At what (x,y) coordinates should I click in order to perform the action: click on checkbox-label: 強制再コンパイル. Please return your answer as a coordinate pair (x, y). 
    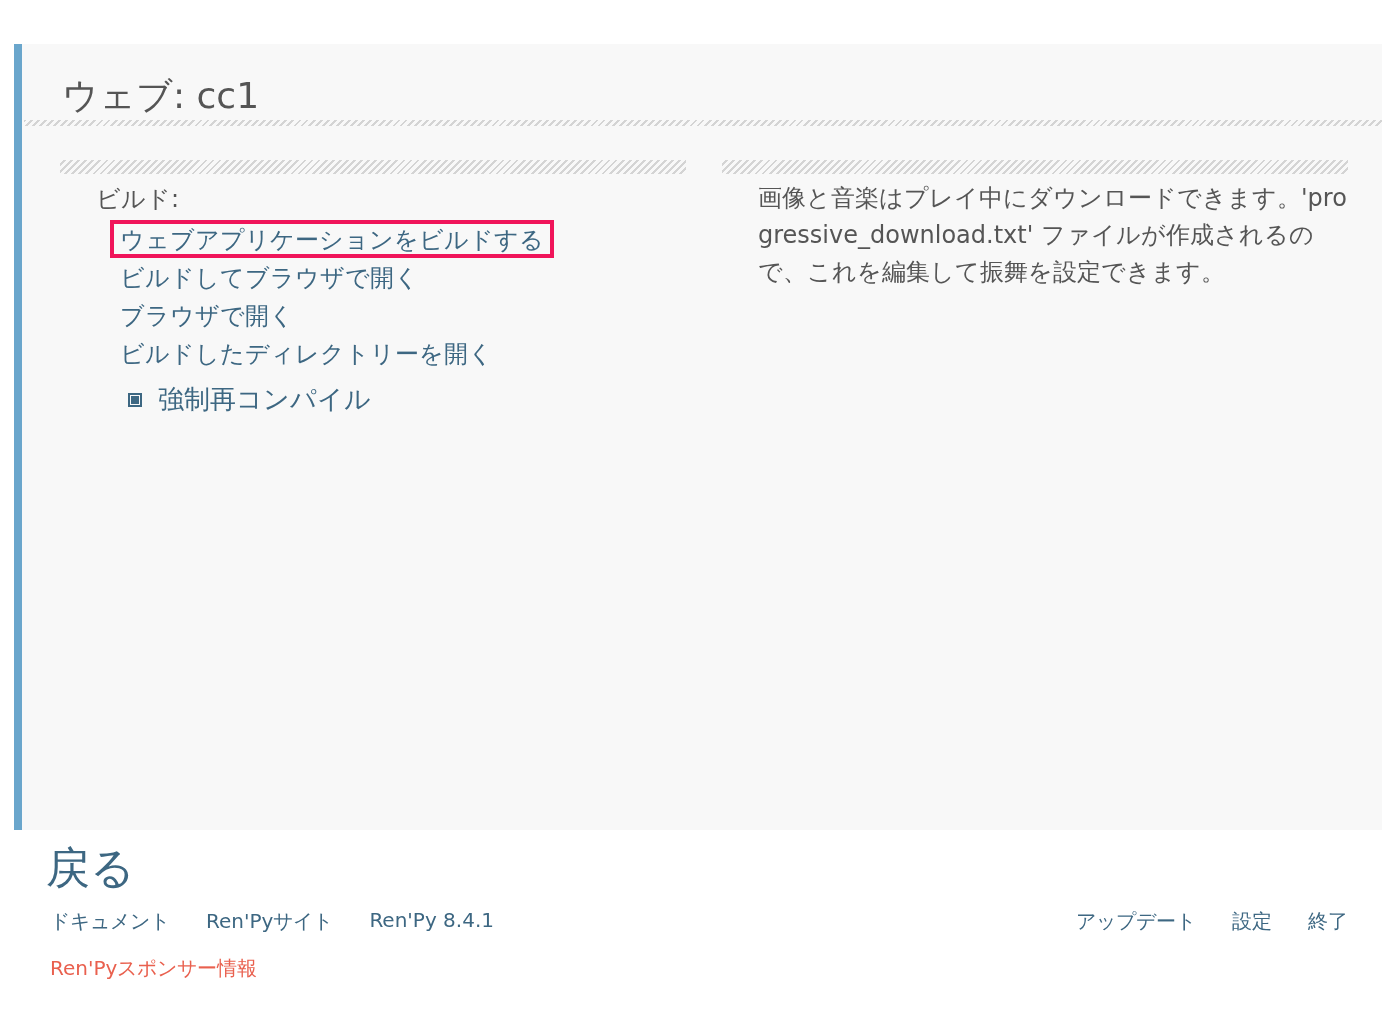
    Looking at the image, I should click on (264, 399).